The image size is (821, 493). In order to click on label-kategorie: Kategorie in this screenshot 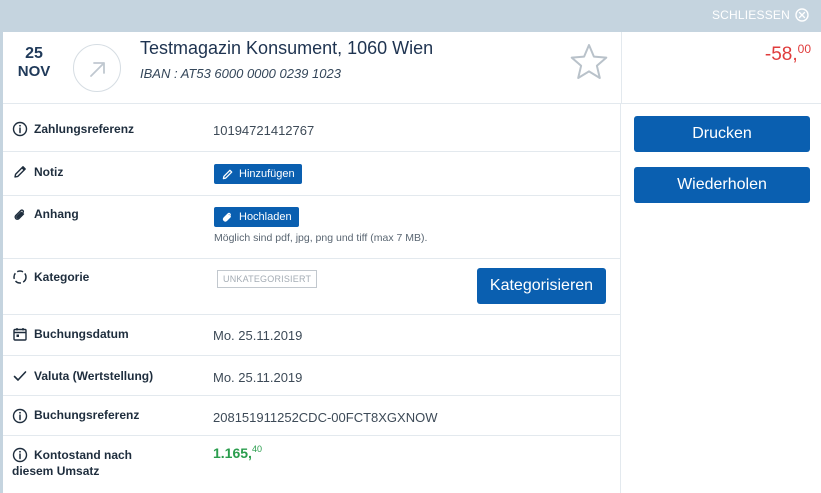, I will do `click(62, 277)`.